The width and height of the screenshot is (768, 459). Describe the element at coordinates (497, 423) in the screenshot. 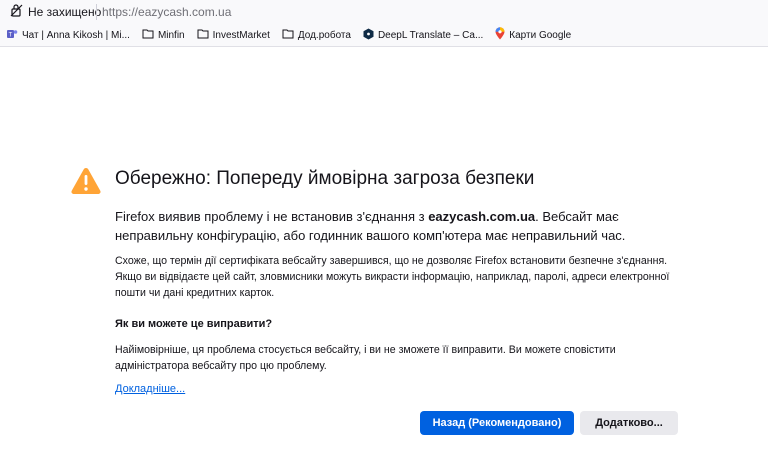

I see `go-back-button: Назад (Рекомендовано)` at that location.